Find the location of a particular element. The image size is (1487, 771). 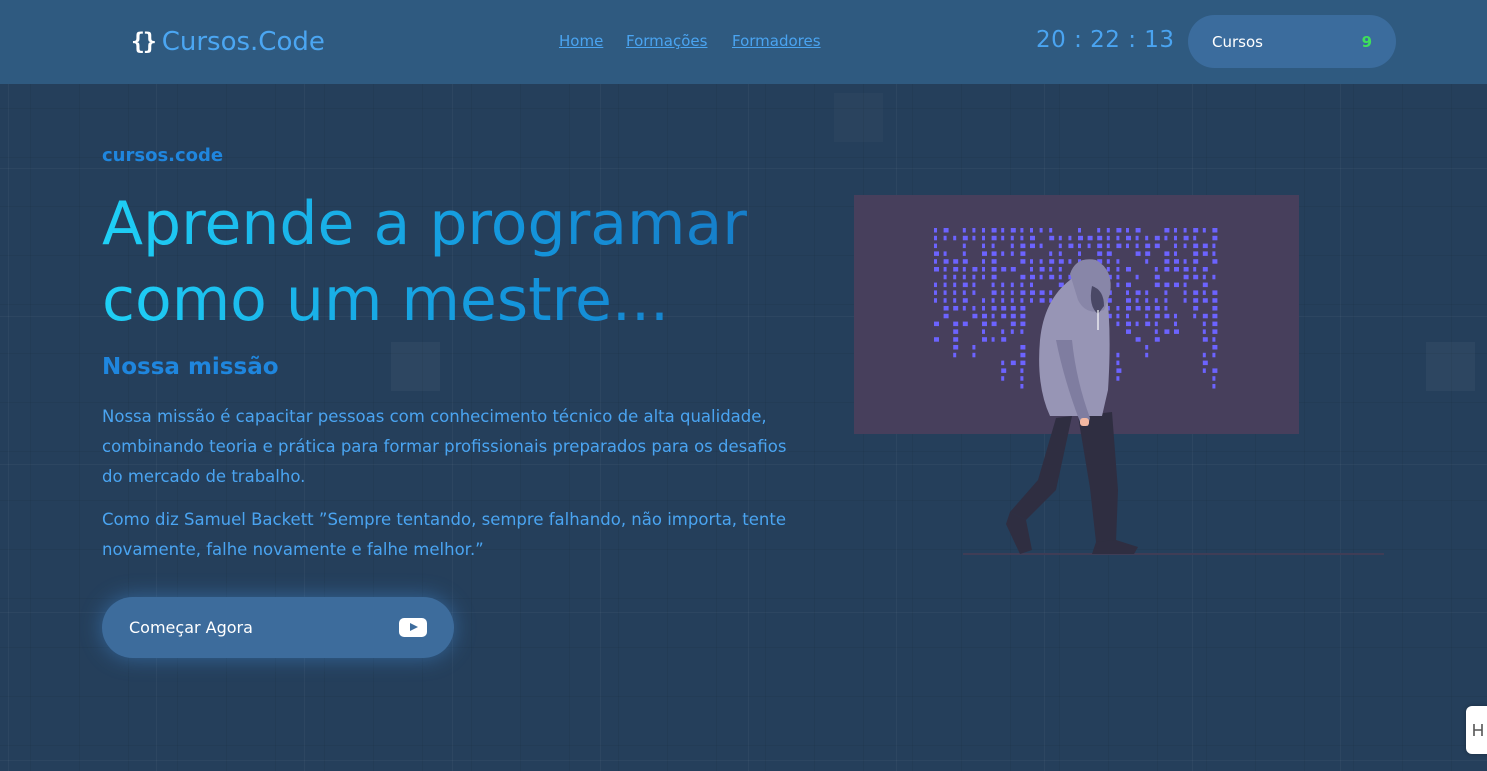

side-widget-tab is located at coordinates (1476, 730).